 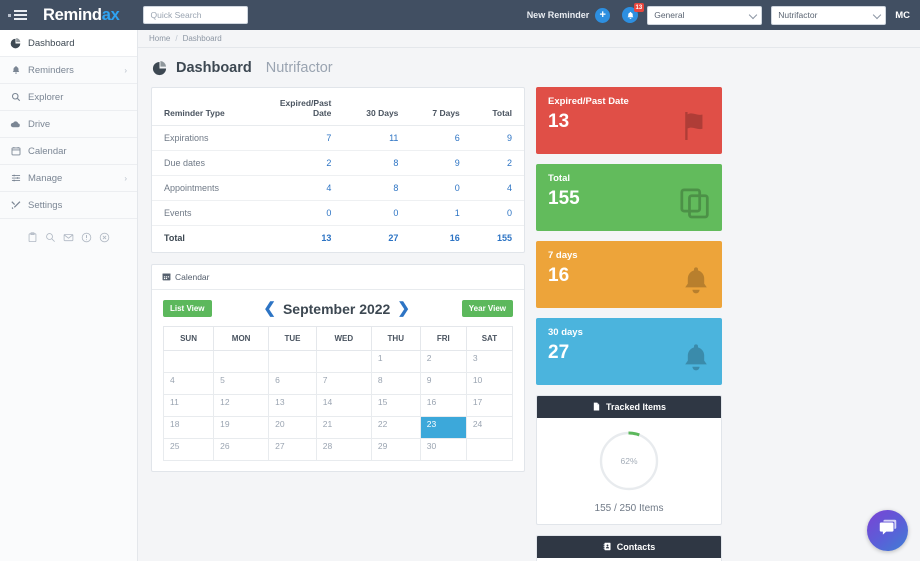 I want to click on chat-widget-button, so click(x=887, y=530).